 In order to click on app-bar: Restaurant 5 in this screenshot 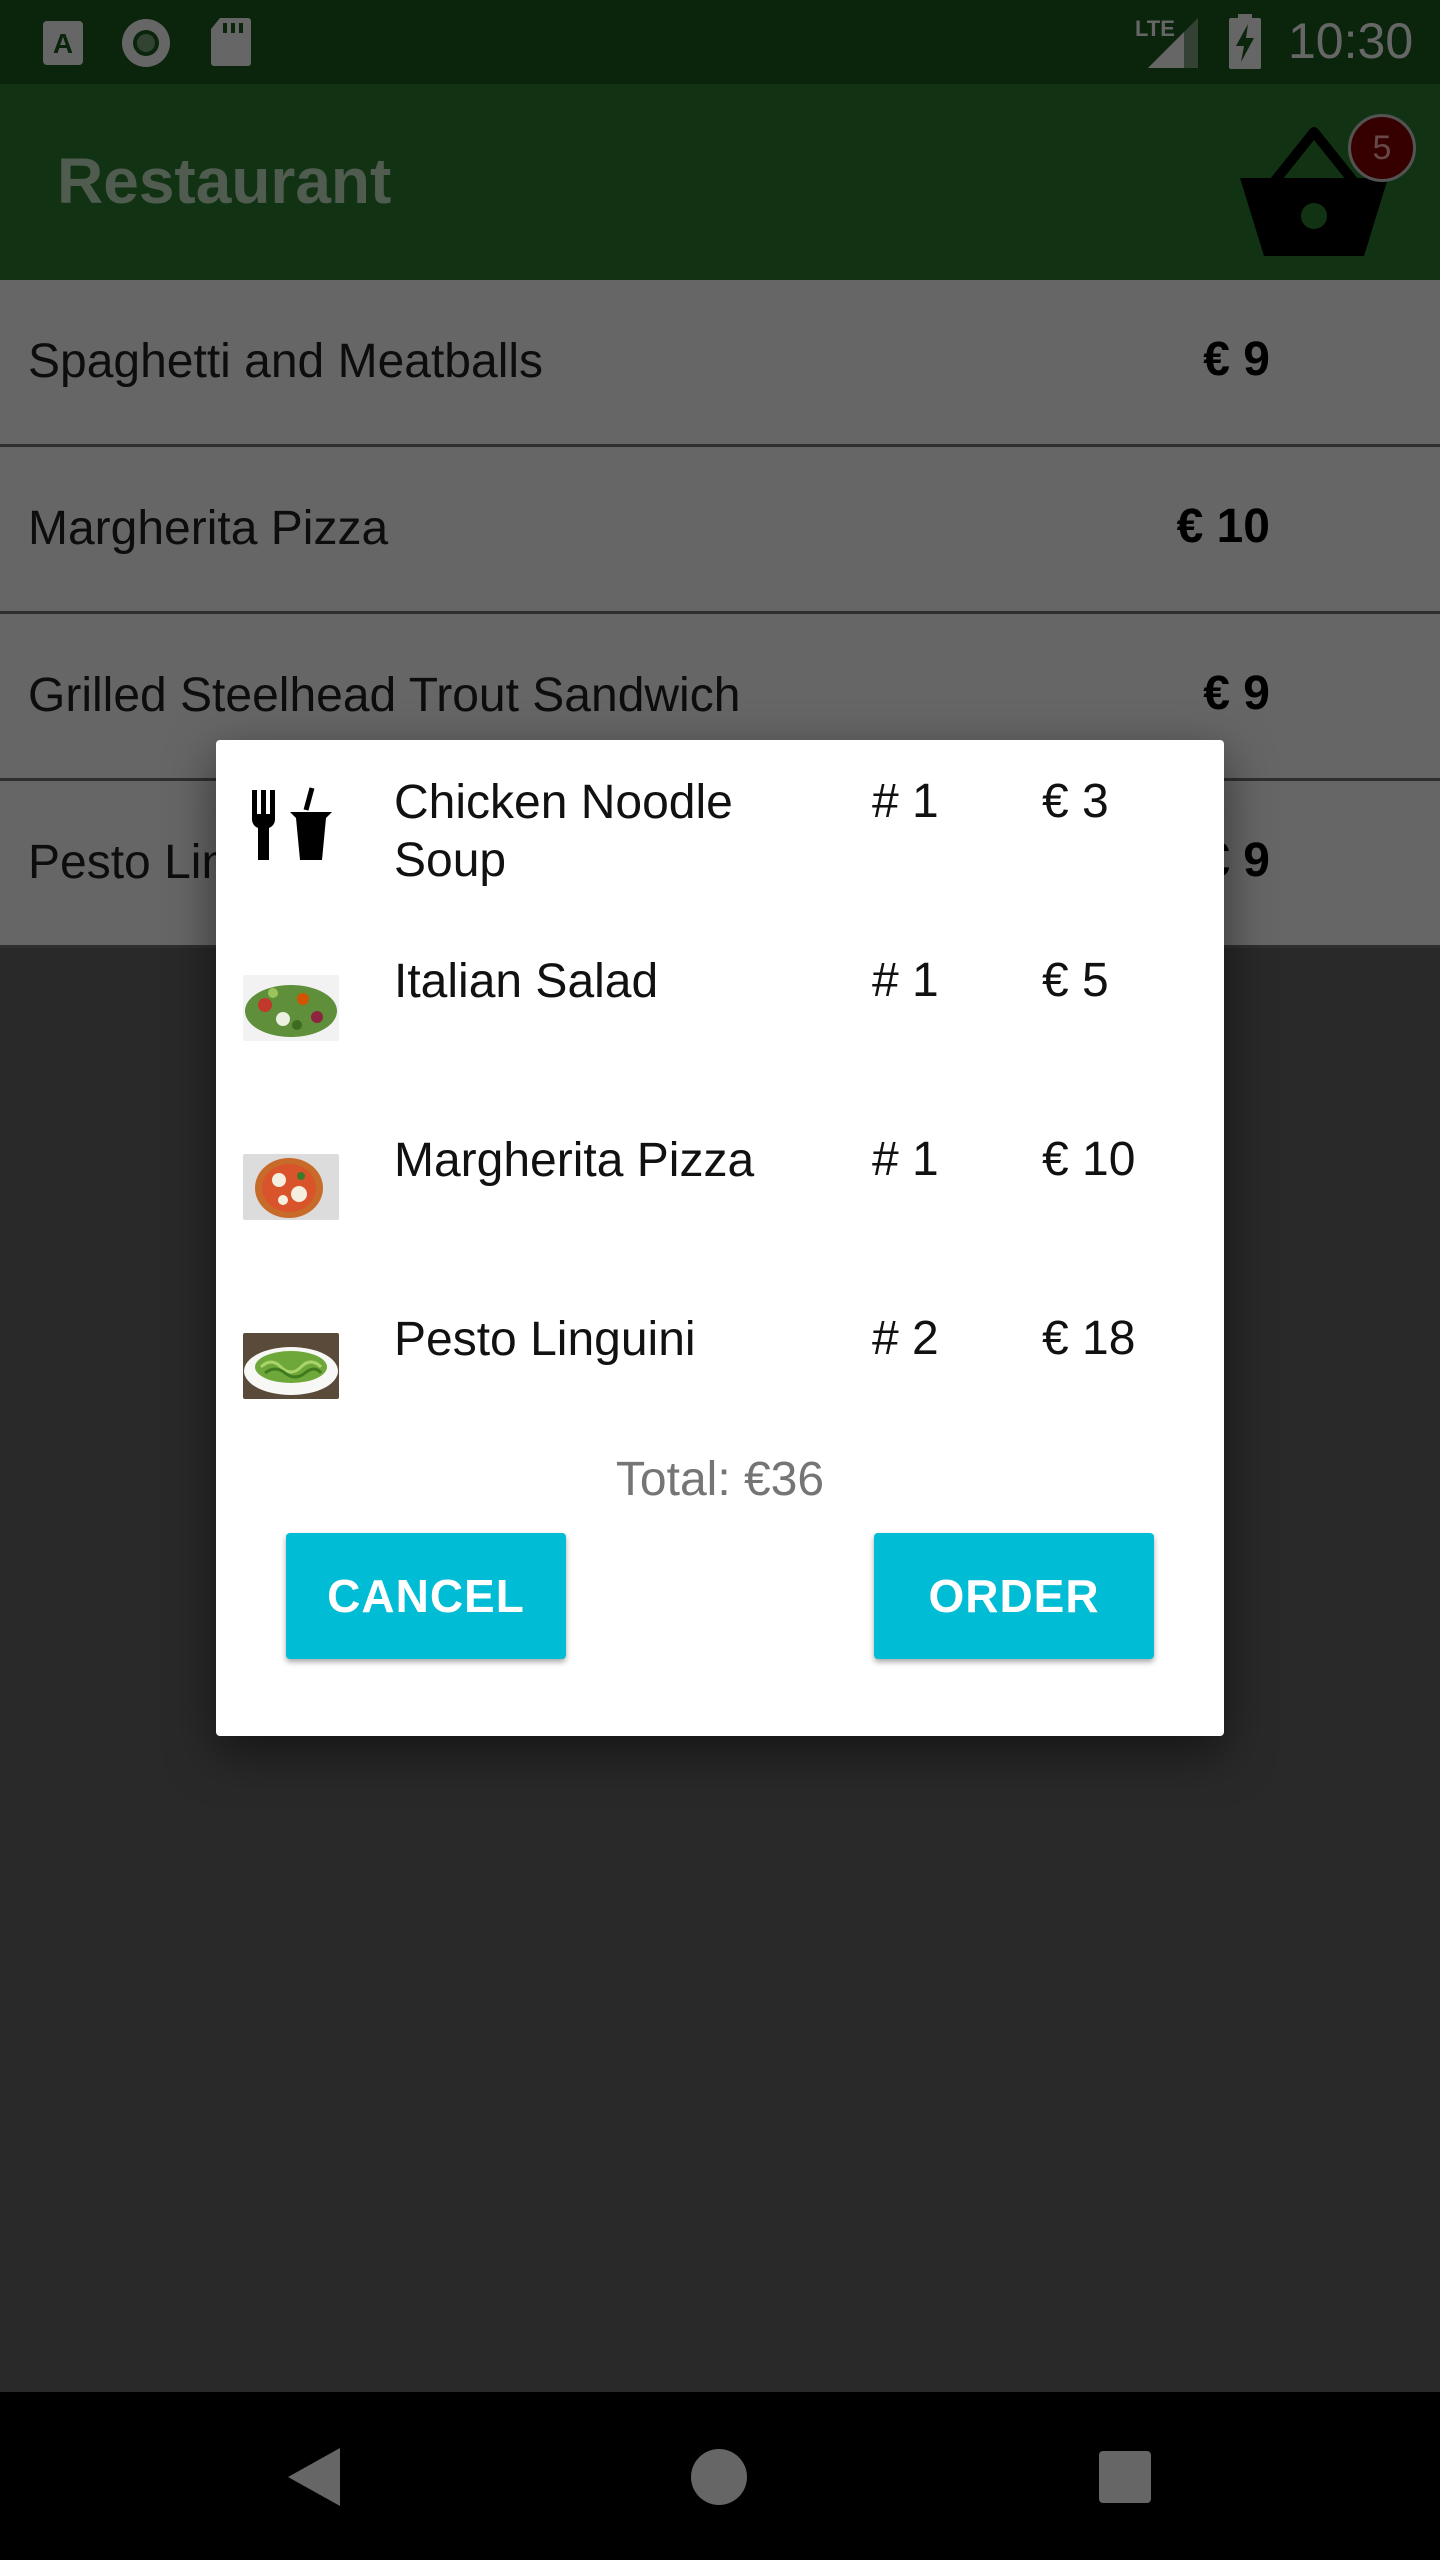, I will do `click(720, 182)`.